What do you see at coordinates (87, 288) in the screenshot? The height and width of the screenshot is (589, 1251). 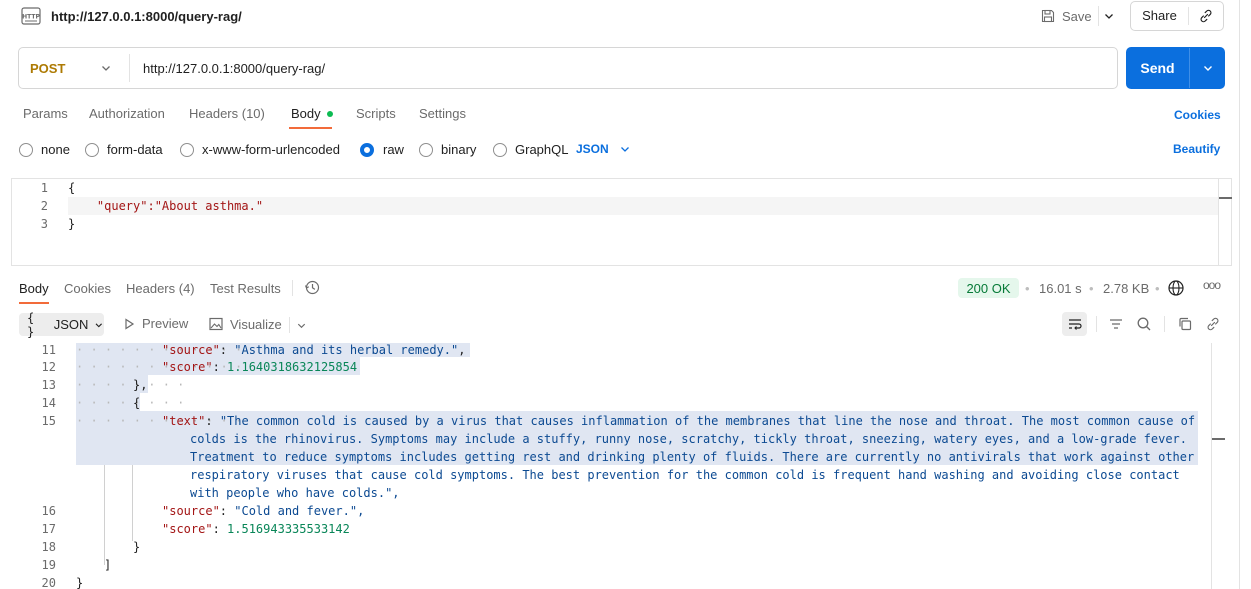 I see `response-tab-cookies: Cookies` at bounding box center [87, 288].